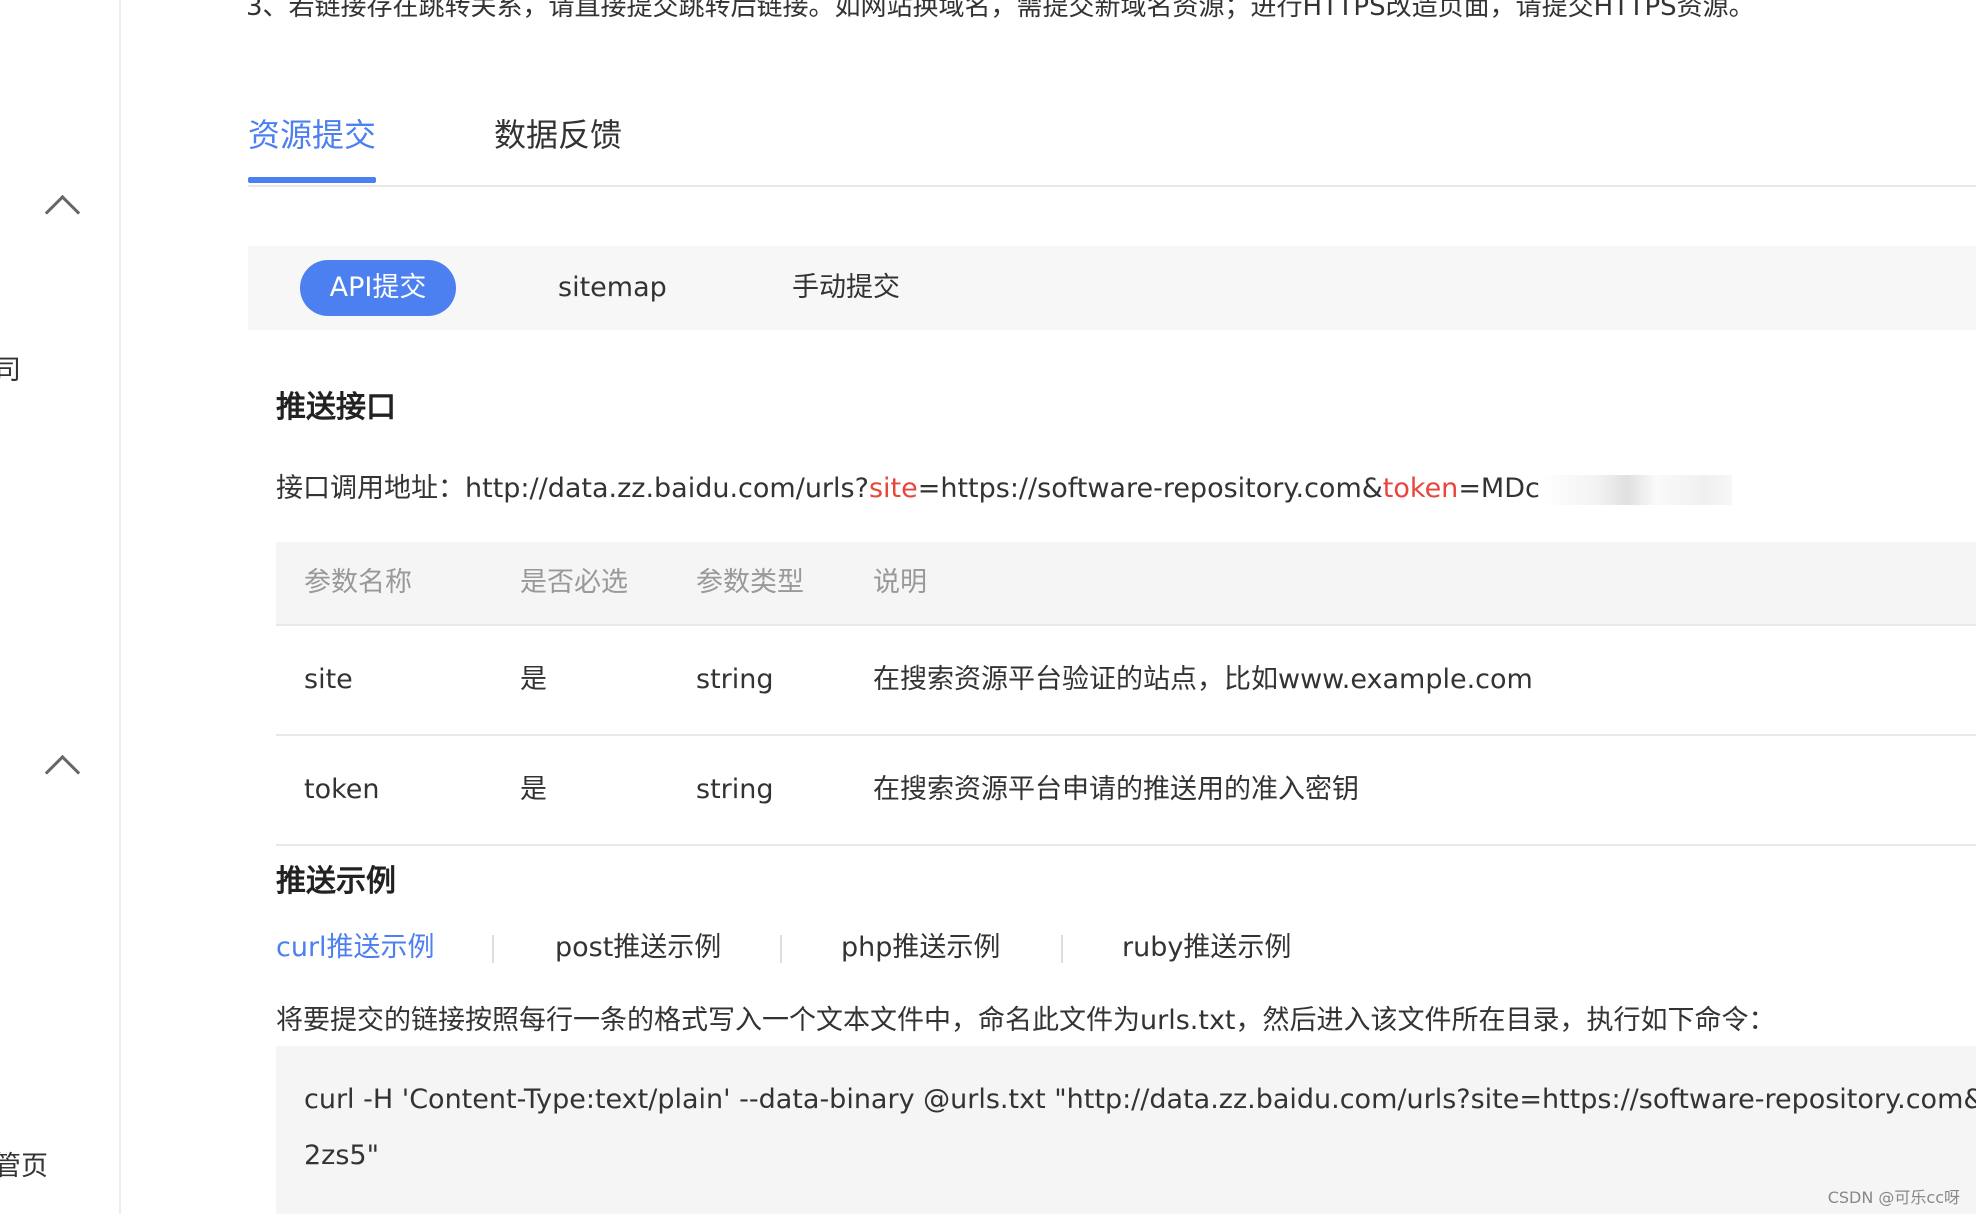  What do you see at coordinates (900, 582) in the screenshot?
I see `table-header-cell: 说明` at bounding box center [900, 582].